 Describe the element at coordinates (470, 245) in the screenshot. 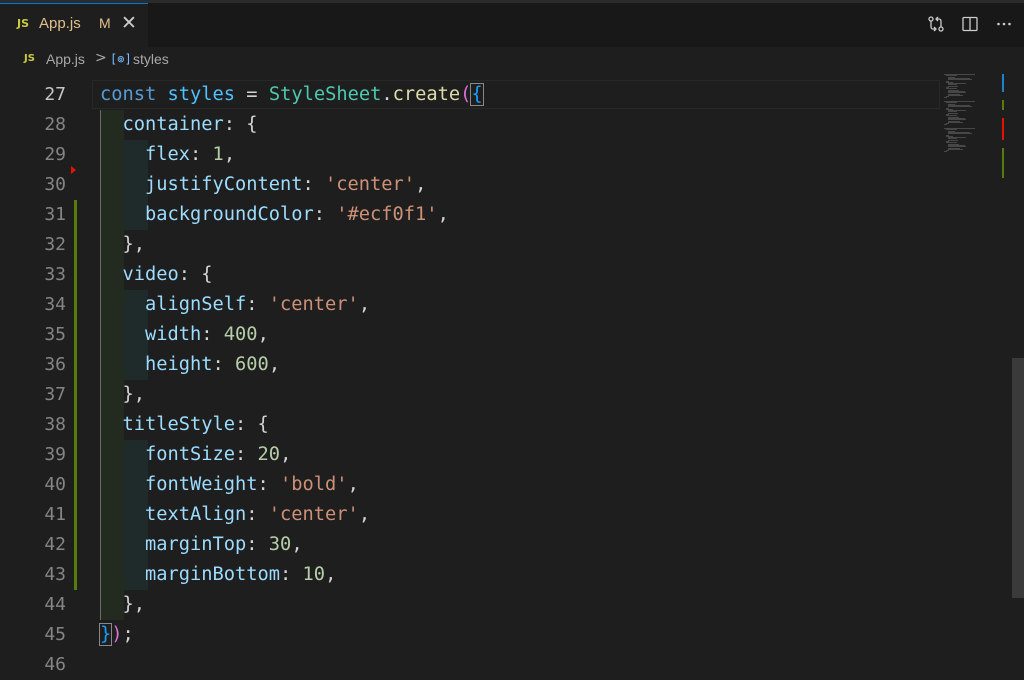

I see `code-line: 32 },` at that location.